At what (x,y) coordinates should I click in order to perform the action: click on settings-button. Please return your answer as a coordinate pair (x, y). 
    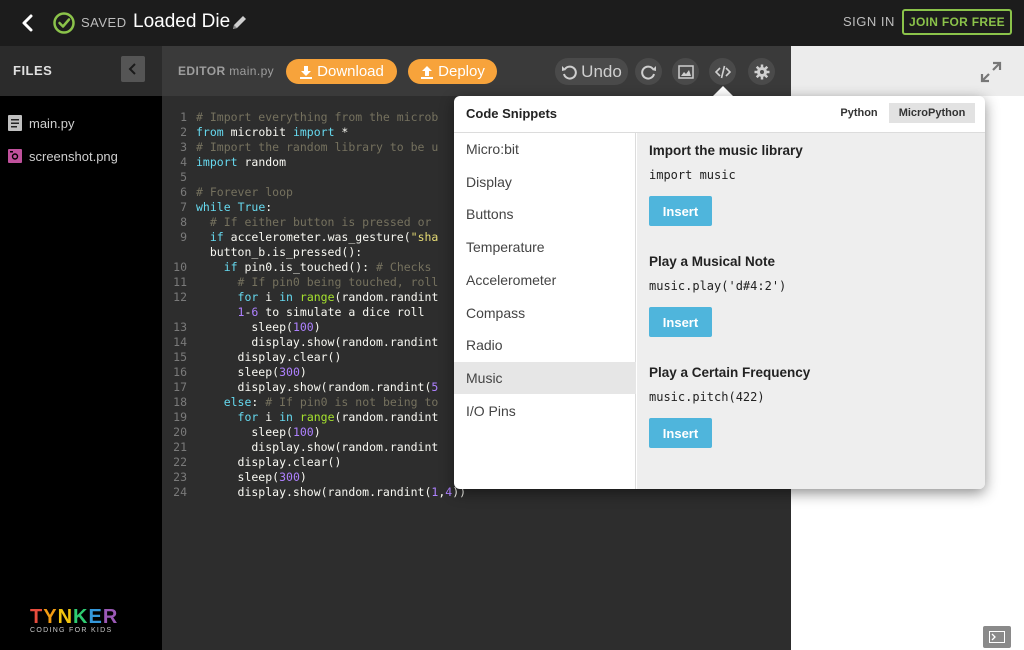
    Looking at the image, I should click on (761, 71).